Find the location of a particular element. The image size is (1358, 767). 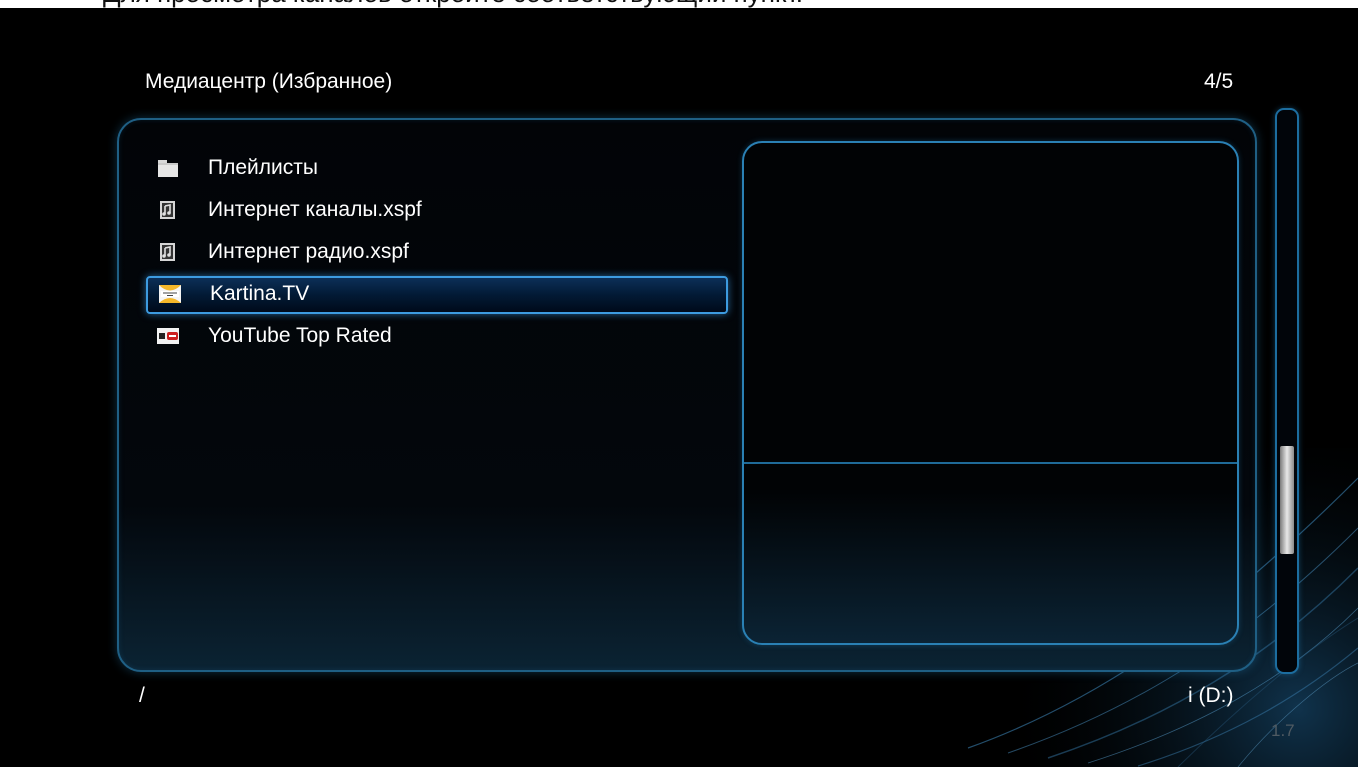

scrollbar-thumb is located at coordinates (1287, 500).